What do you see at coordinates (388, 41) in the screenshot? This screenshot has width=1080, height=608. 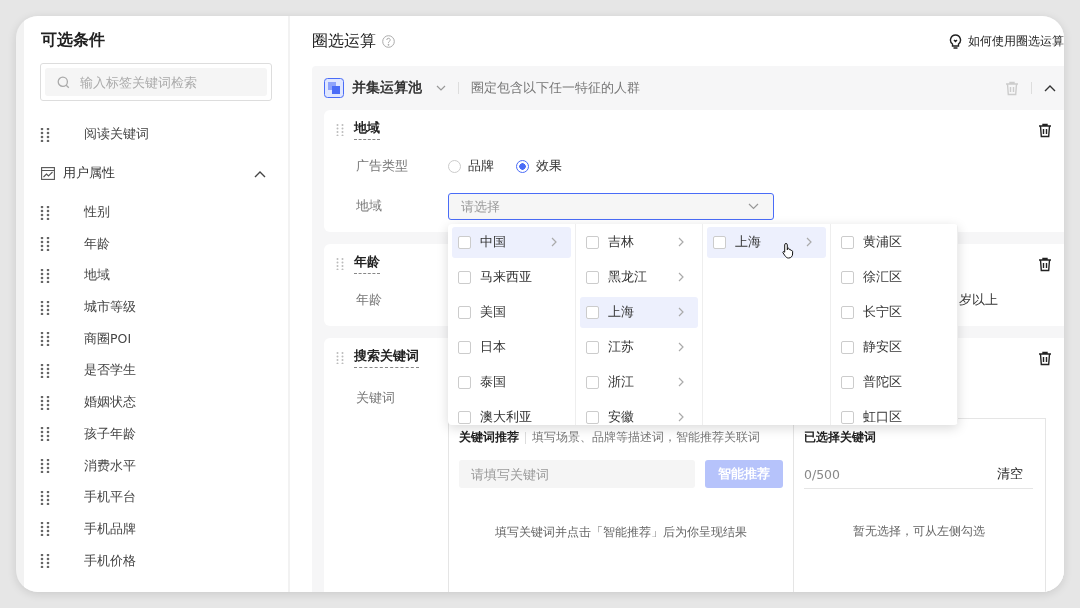 I see `help-icon` at bounding box center [388, 41].